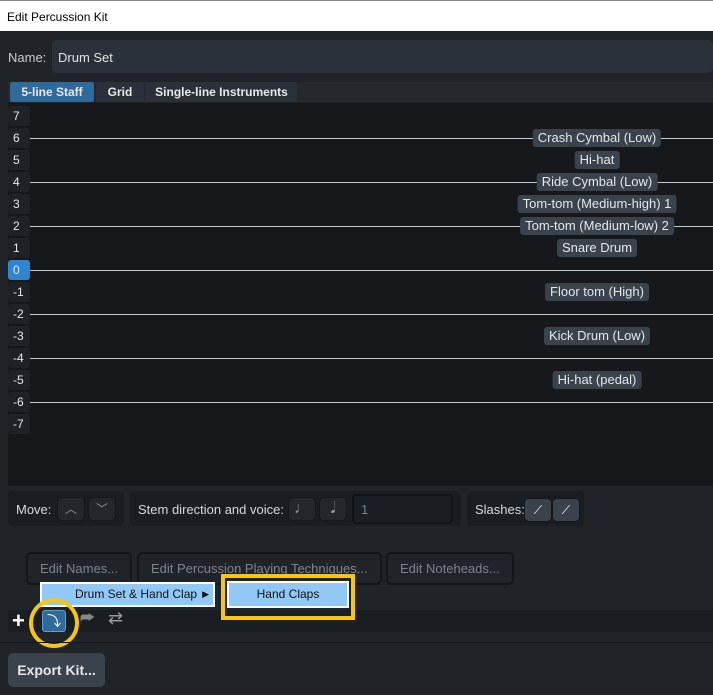 This screenshot has height=695, width=713. What do you see at coordinates (597, 248) in the screenshot?
I see `instrument-label: Snare Drum` at bounding box center [597, 248].